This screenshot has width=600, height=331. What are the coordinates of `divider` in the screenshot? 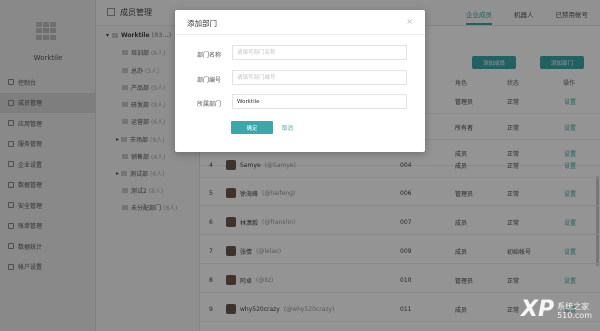 It's located at (300, 34).